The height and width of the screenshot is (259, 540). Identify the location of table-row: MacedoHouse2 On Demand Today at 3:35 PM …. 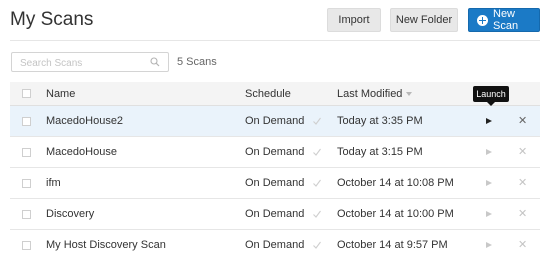
(275, 121).